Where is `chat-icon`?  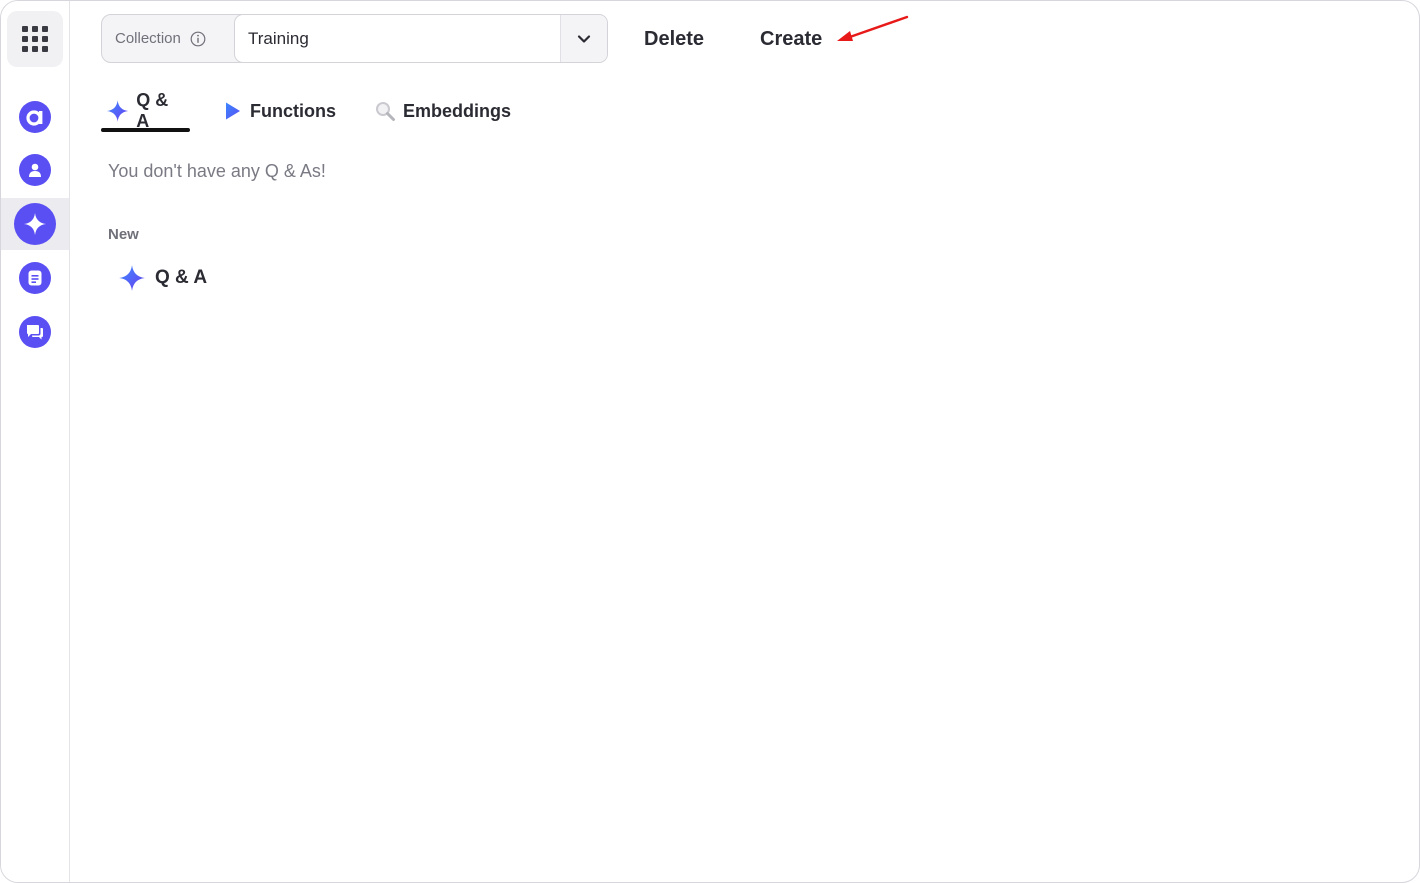
chat-icon is located at coordinates (35, 332).